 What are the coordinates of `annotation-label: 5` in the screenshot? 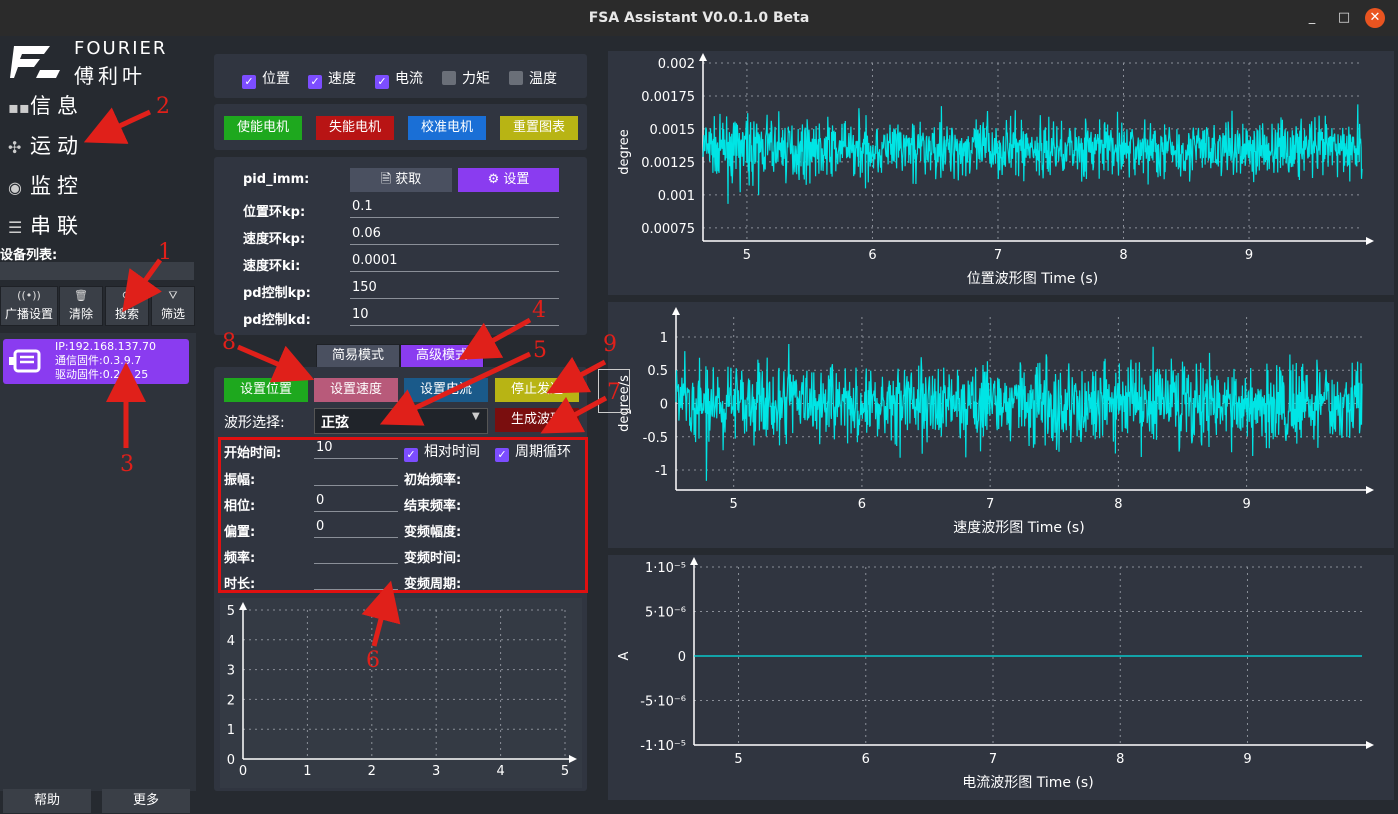 It's located at (540, 350).